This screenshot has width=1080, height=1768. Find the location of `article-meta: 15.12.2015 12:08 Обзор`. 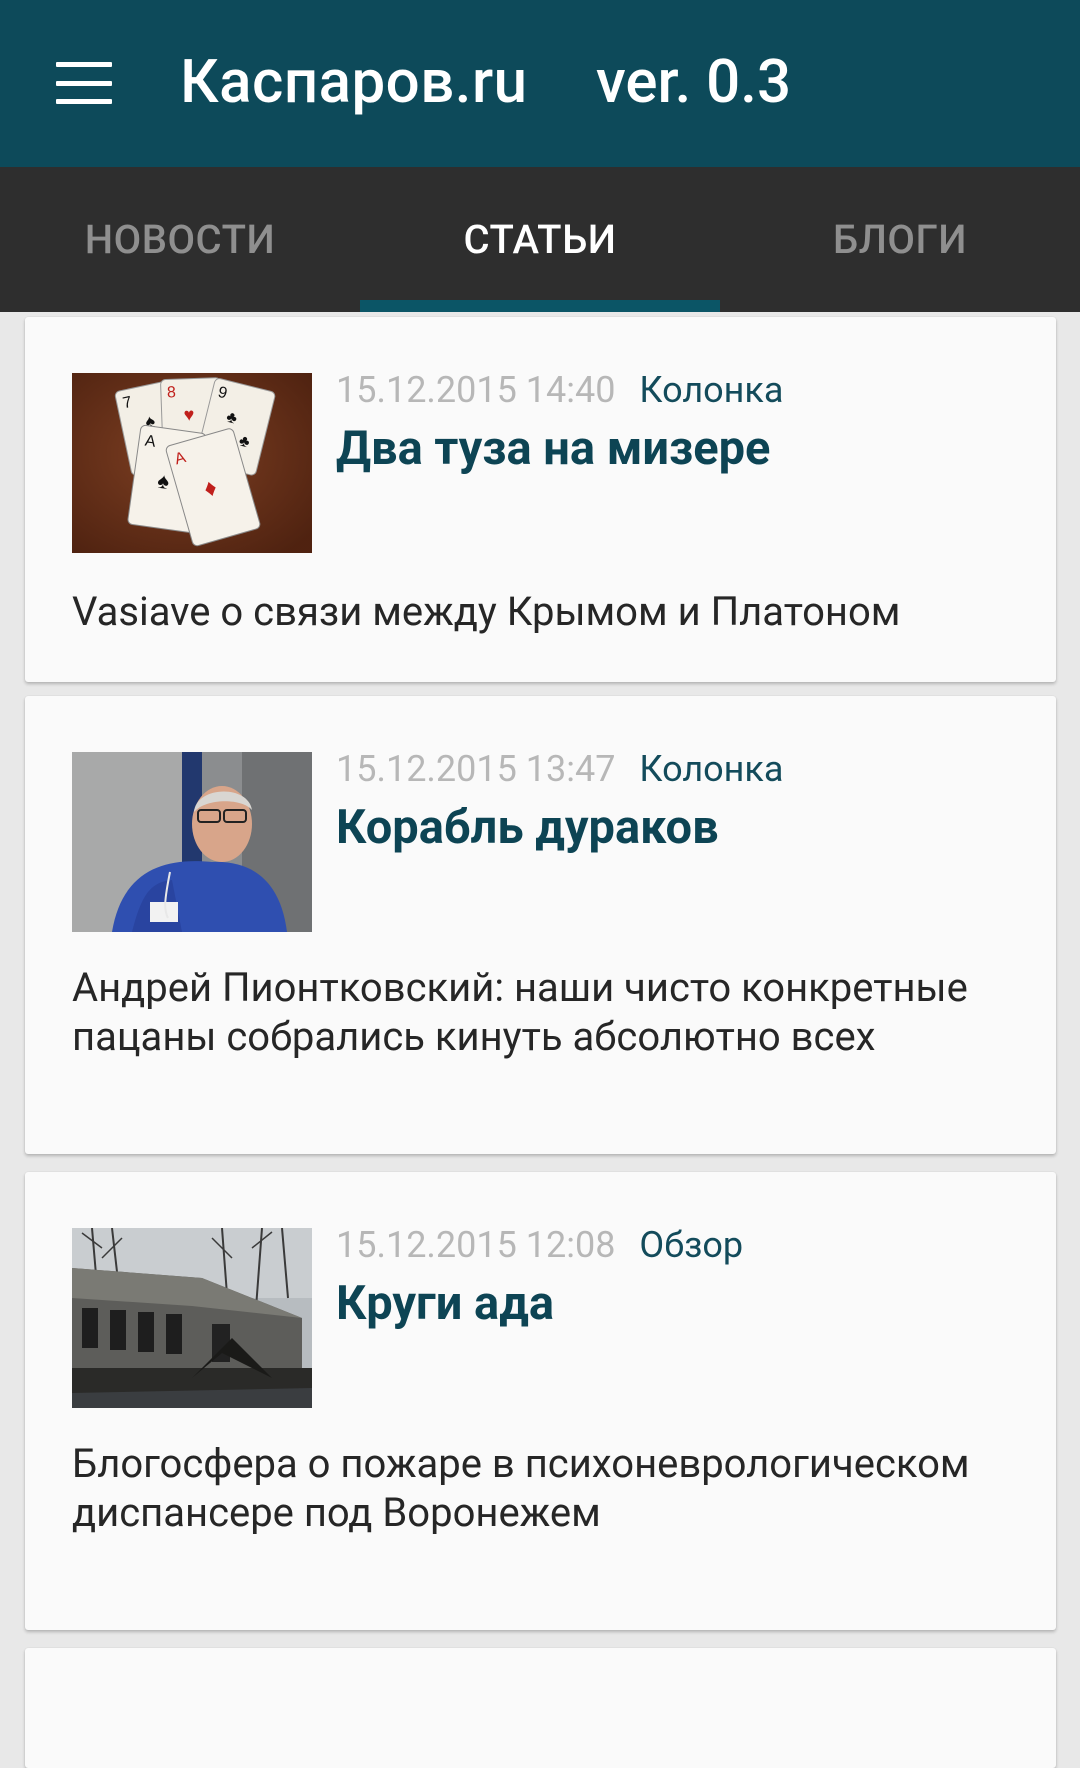

article-meta: 15.12.2015 12:08 Обзор is located at coordinates (539, 1245).